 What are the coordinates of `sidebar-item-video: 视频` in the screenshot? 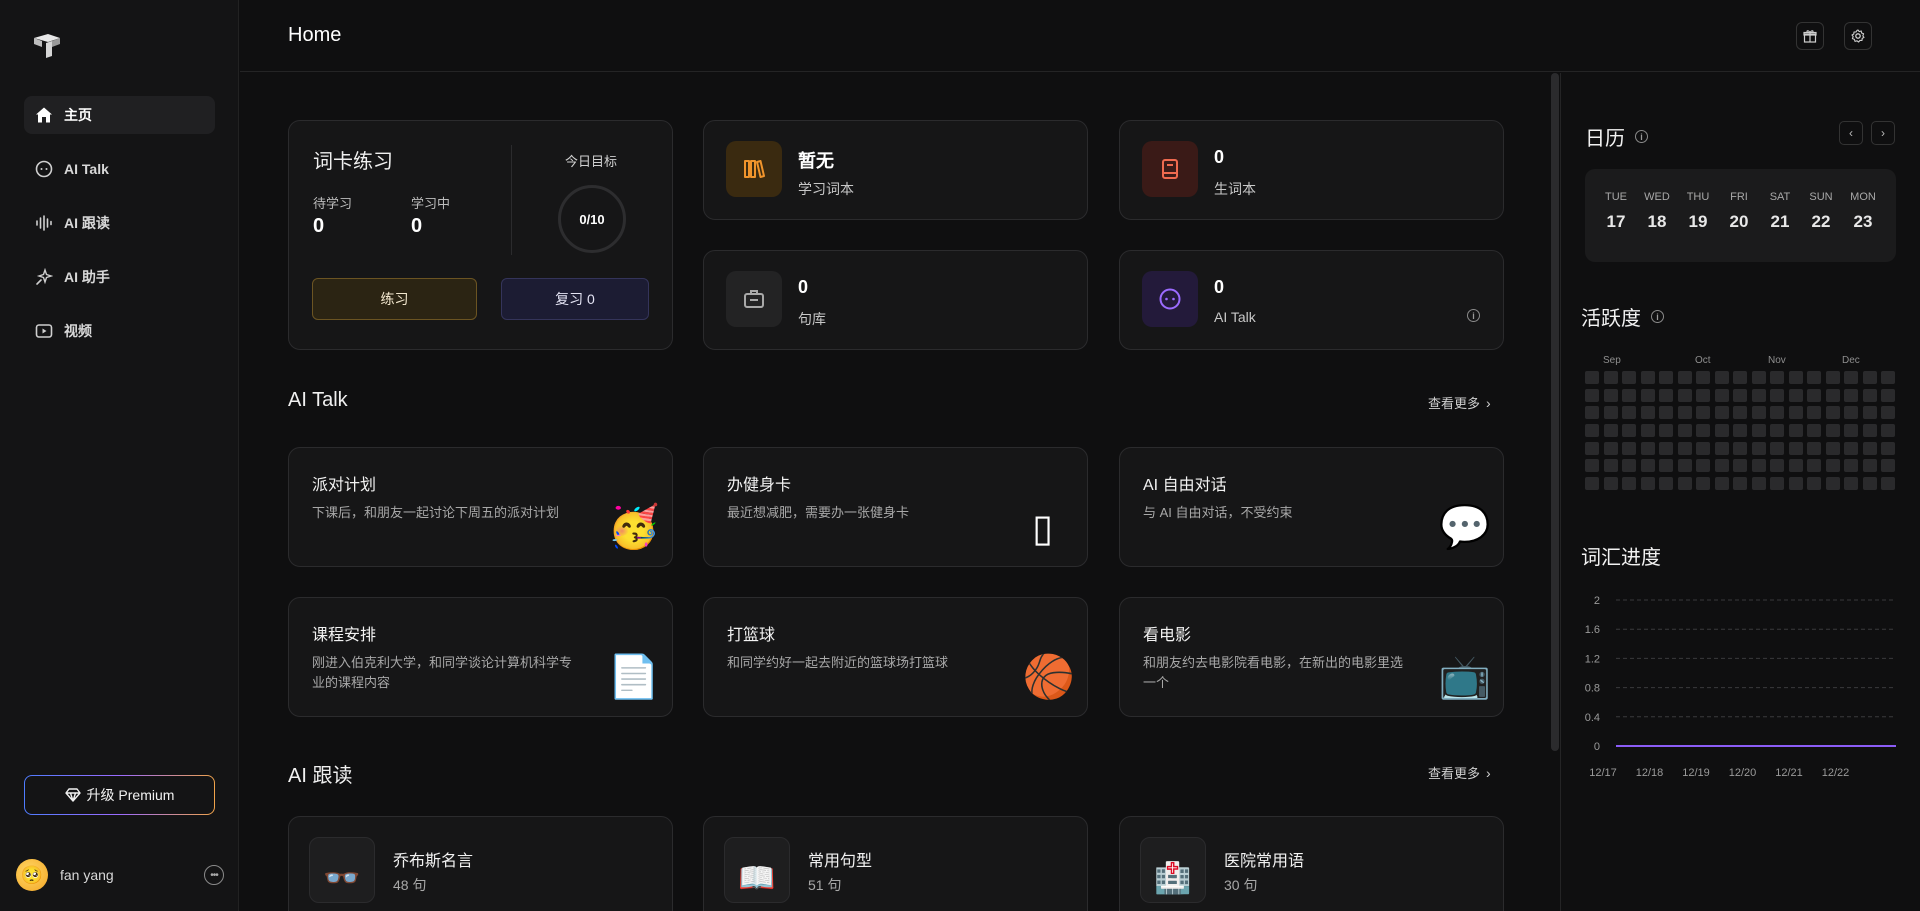 It's located at (119, 331).